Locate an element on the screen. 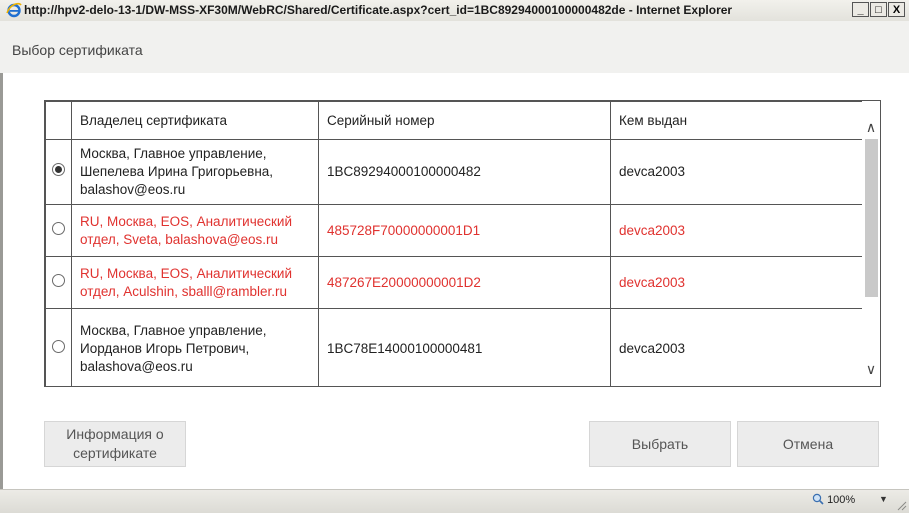  cancel-button: Отмена is located at coordinates (808, 444).